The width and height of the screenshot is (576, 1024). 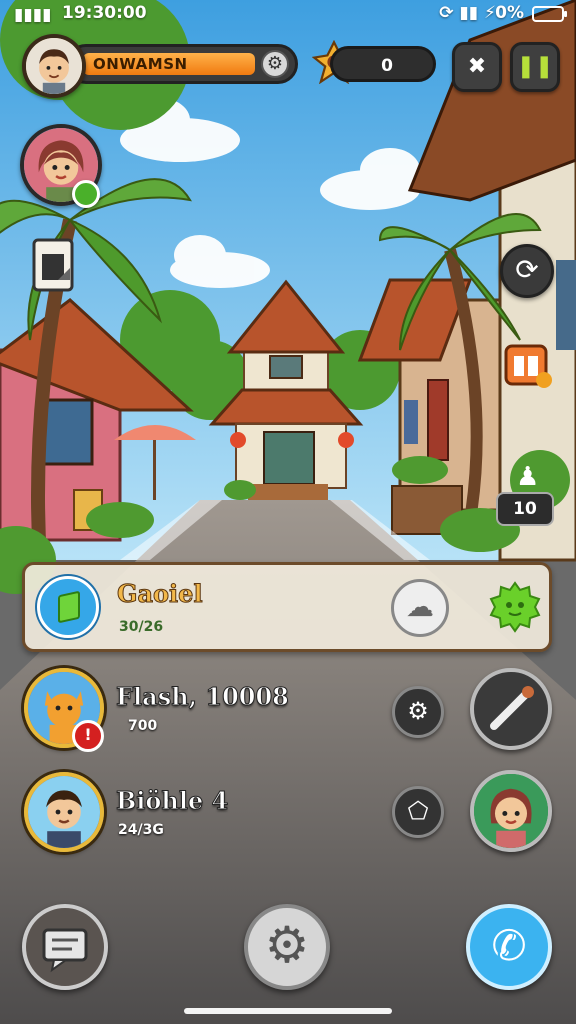 I want to click on cloud-button: ☁, so click(x=420, y=608).